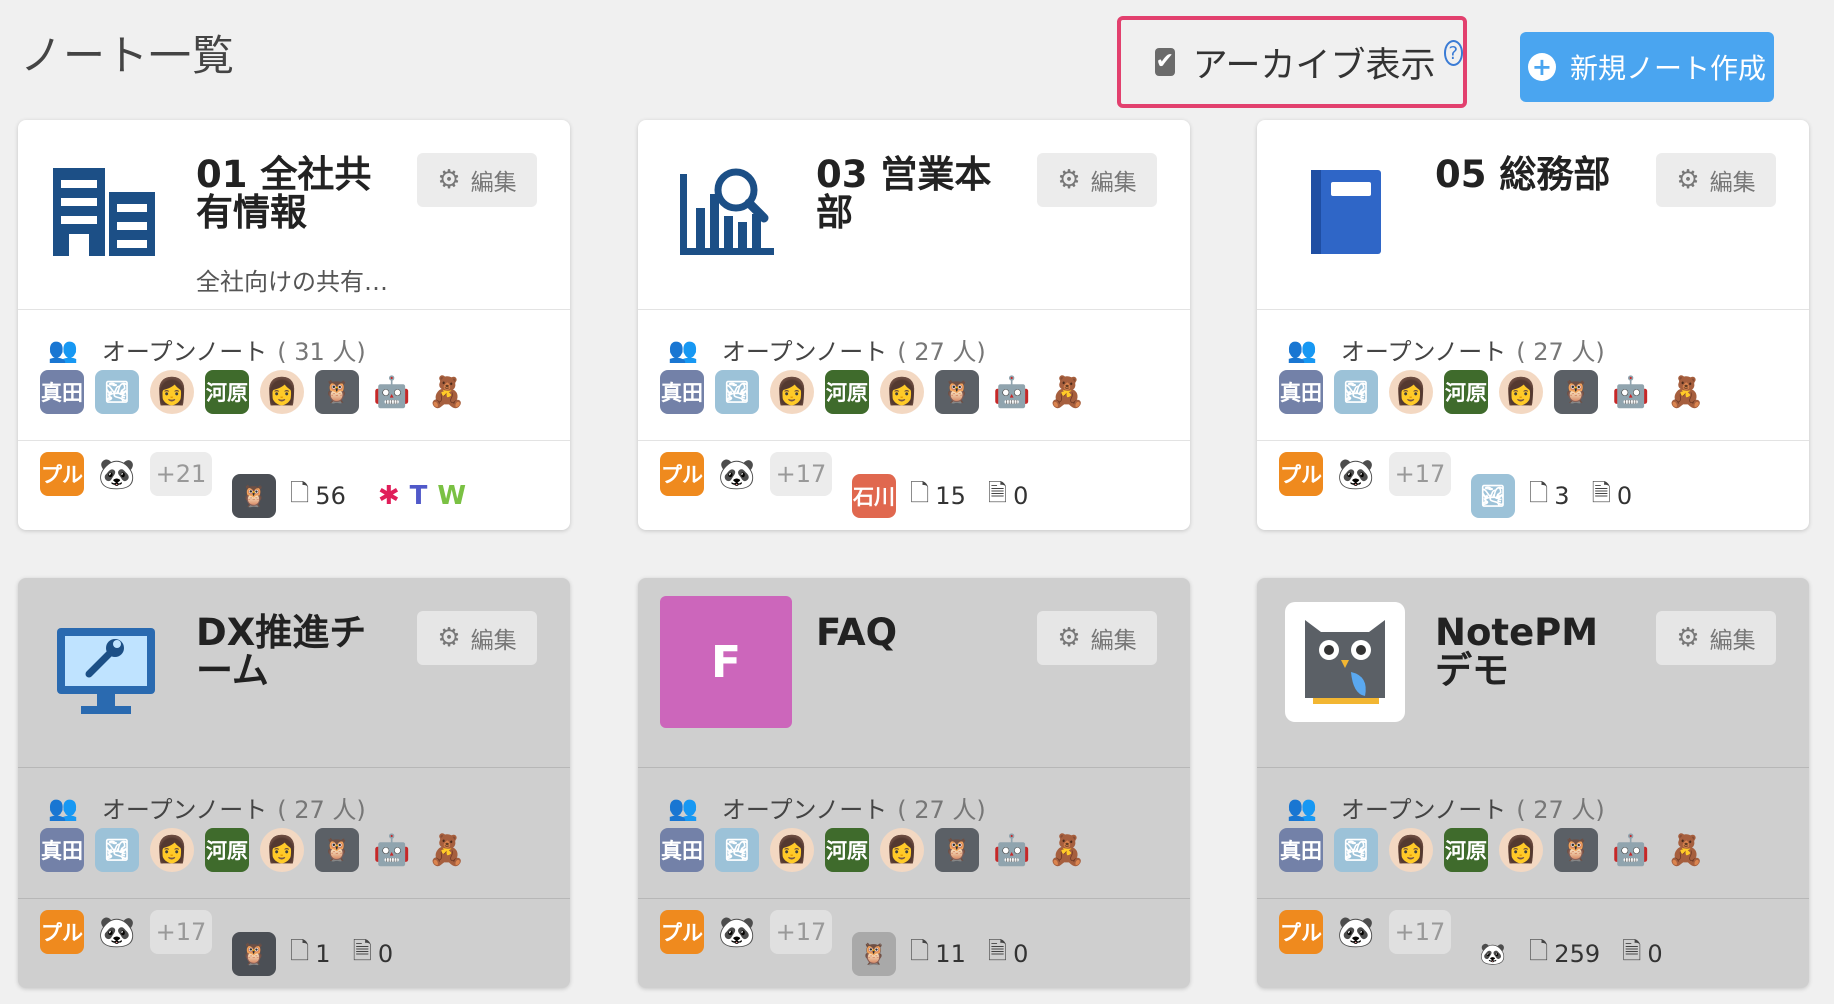 This screenshot has height=1004, width=1834. What do you see at coordinates (916, 632) in the screenshot?
I see `note-title: FAQ` at bounding box center [916, 632].